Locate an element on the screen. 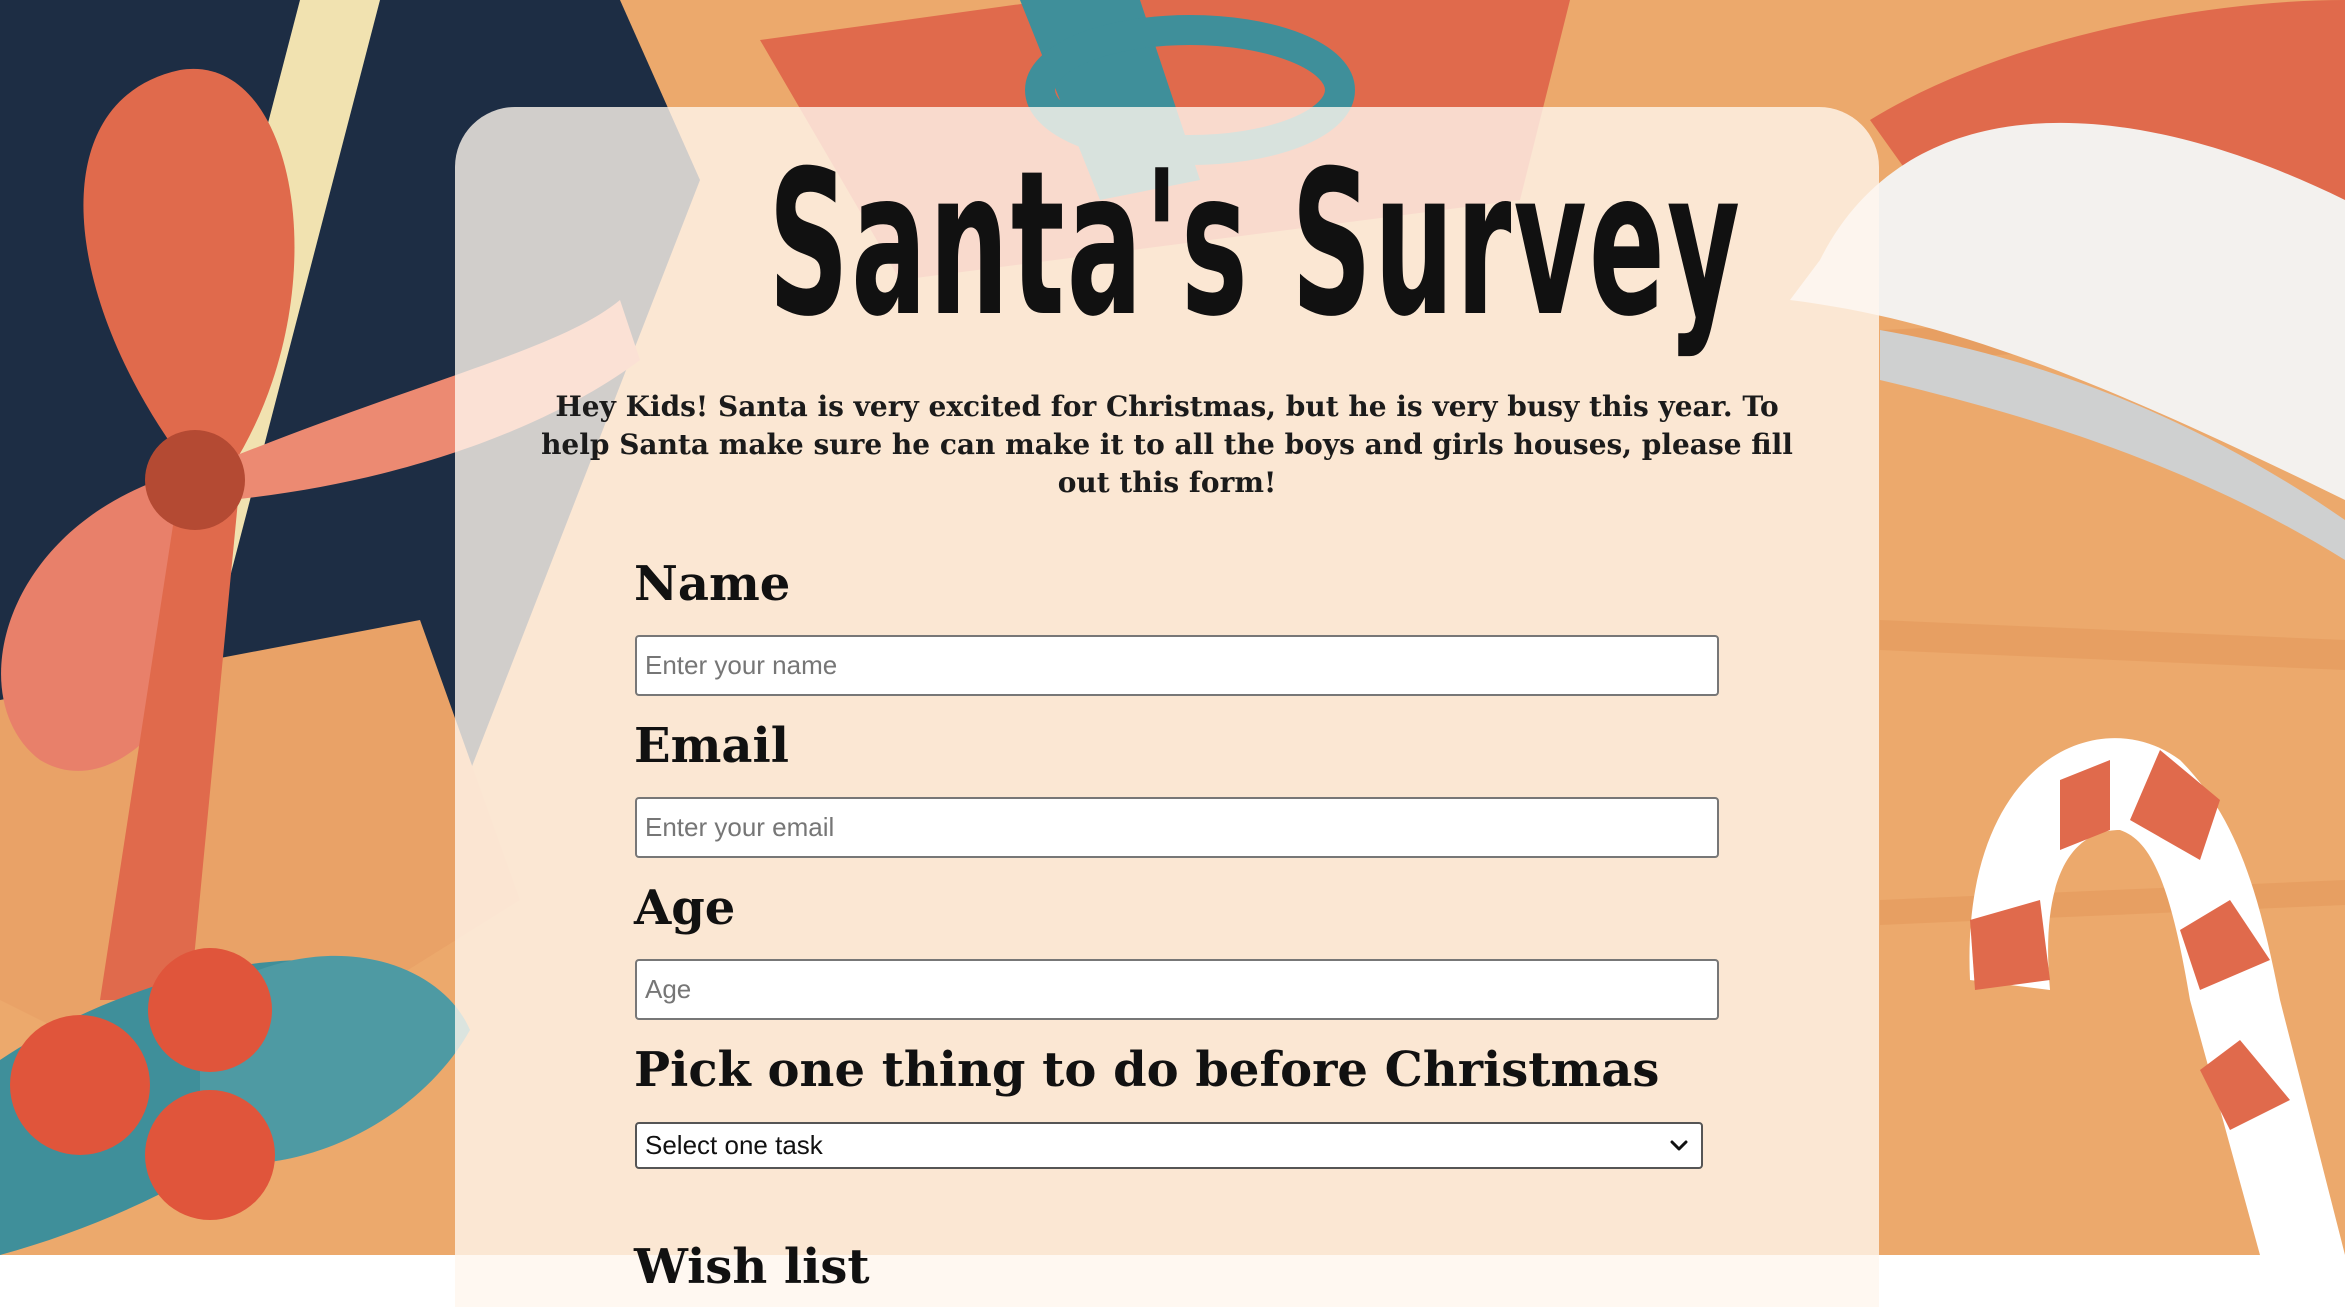  page-title: Santa's Survey is located at coordinates (1255, 244).